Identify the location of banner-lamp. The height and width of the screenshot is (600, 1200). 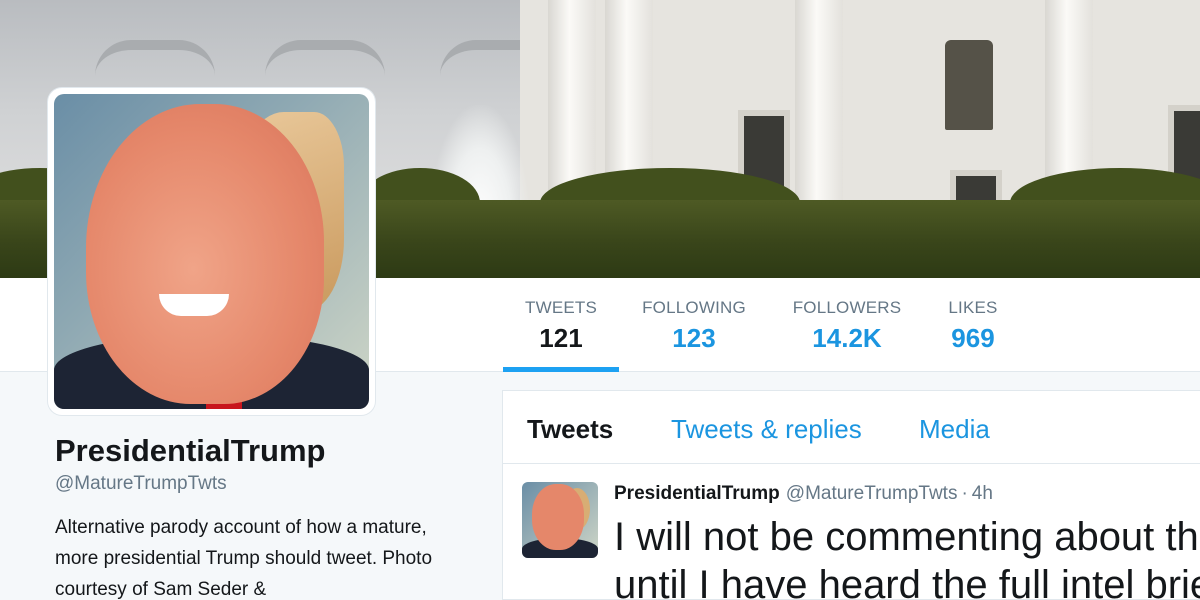
(969, 85).